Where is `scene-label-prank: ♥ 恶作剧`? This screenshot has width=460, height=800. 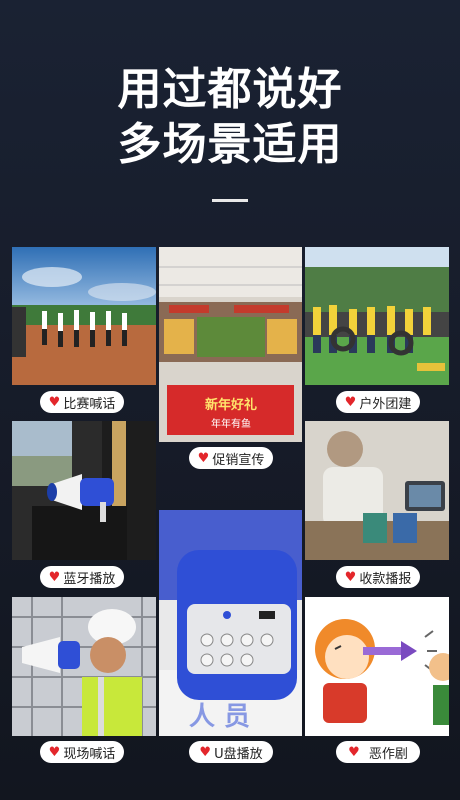 scene-label-prank: ♥ 恶作剧 is located at coordinates (378, 752).